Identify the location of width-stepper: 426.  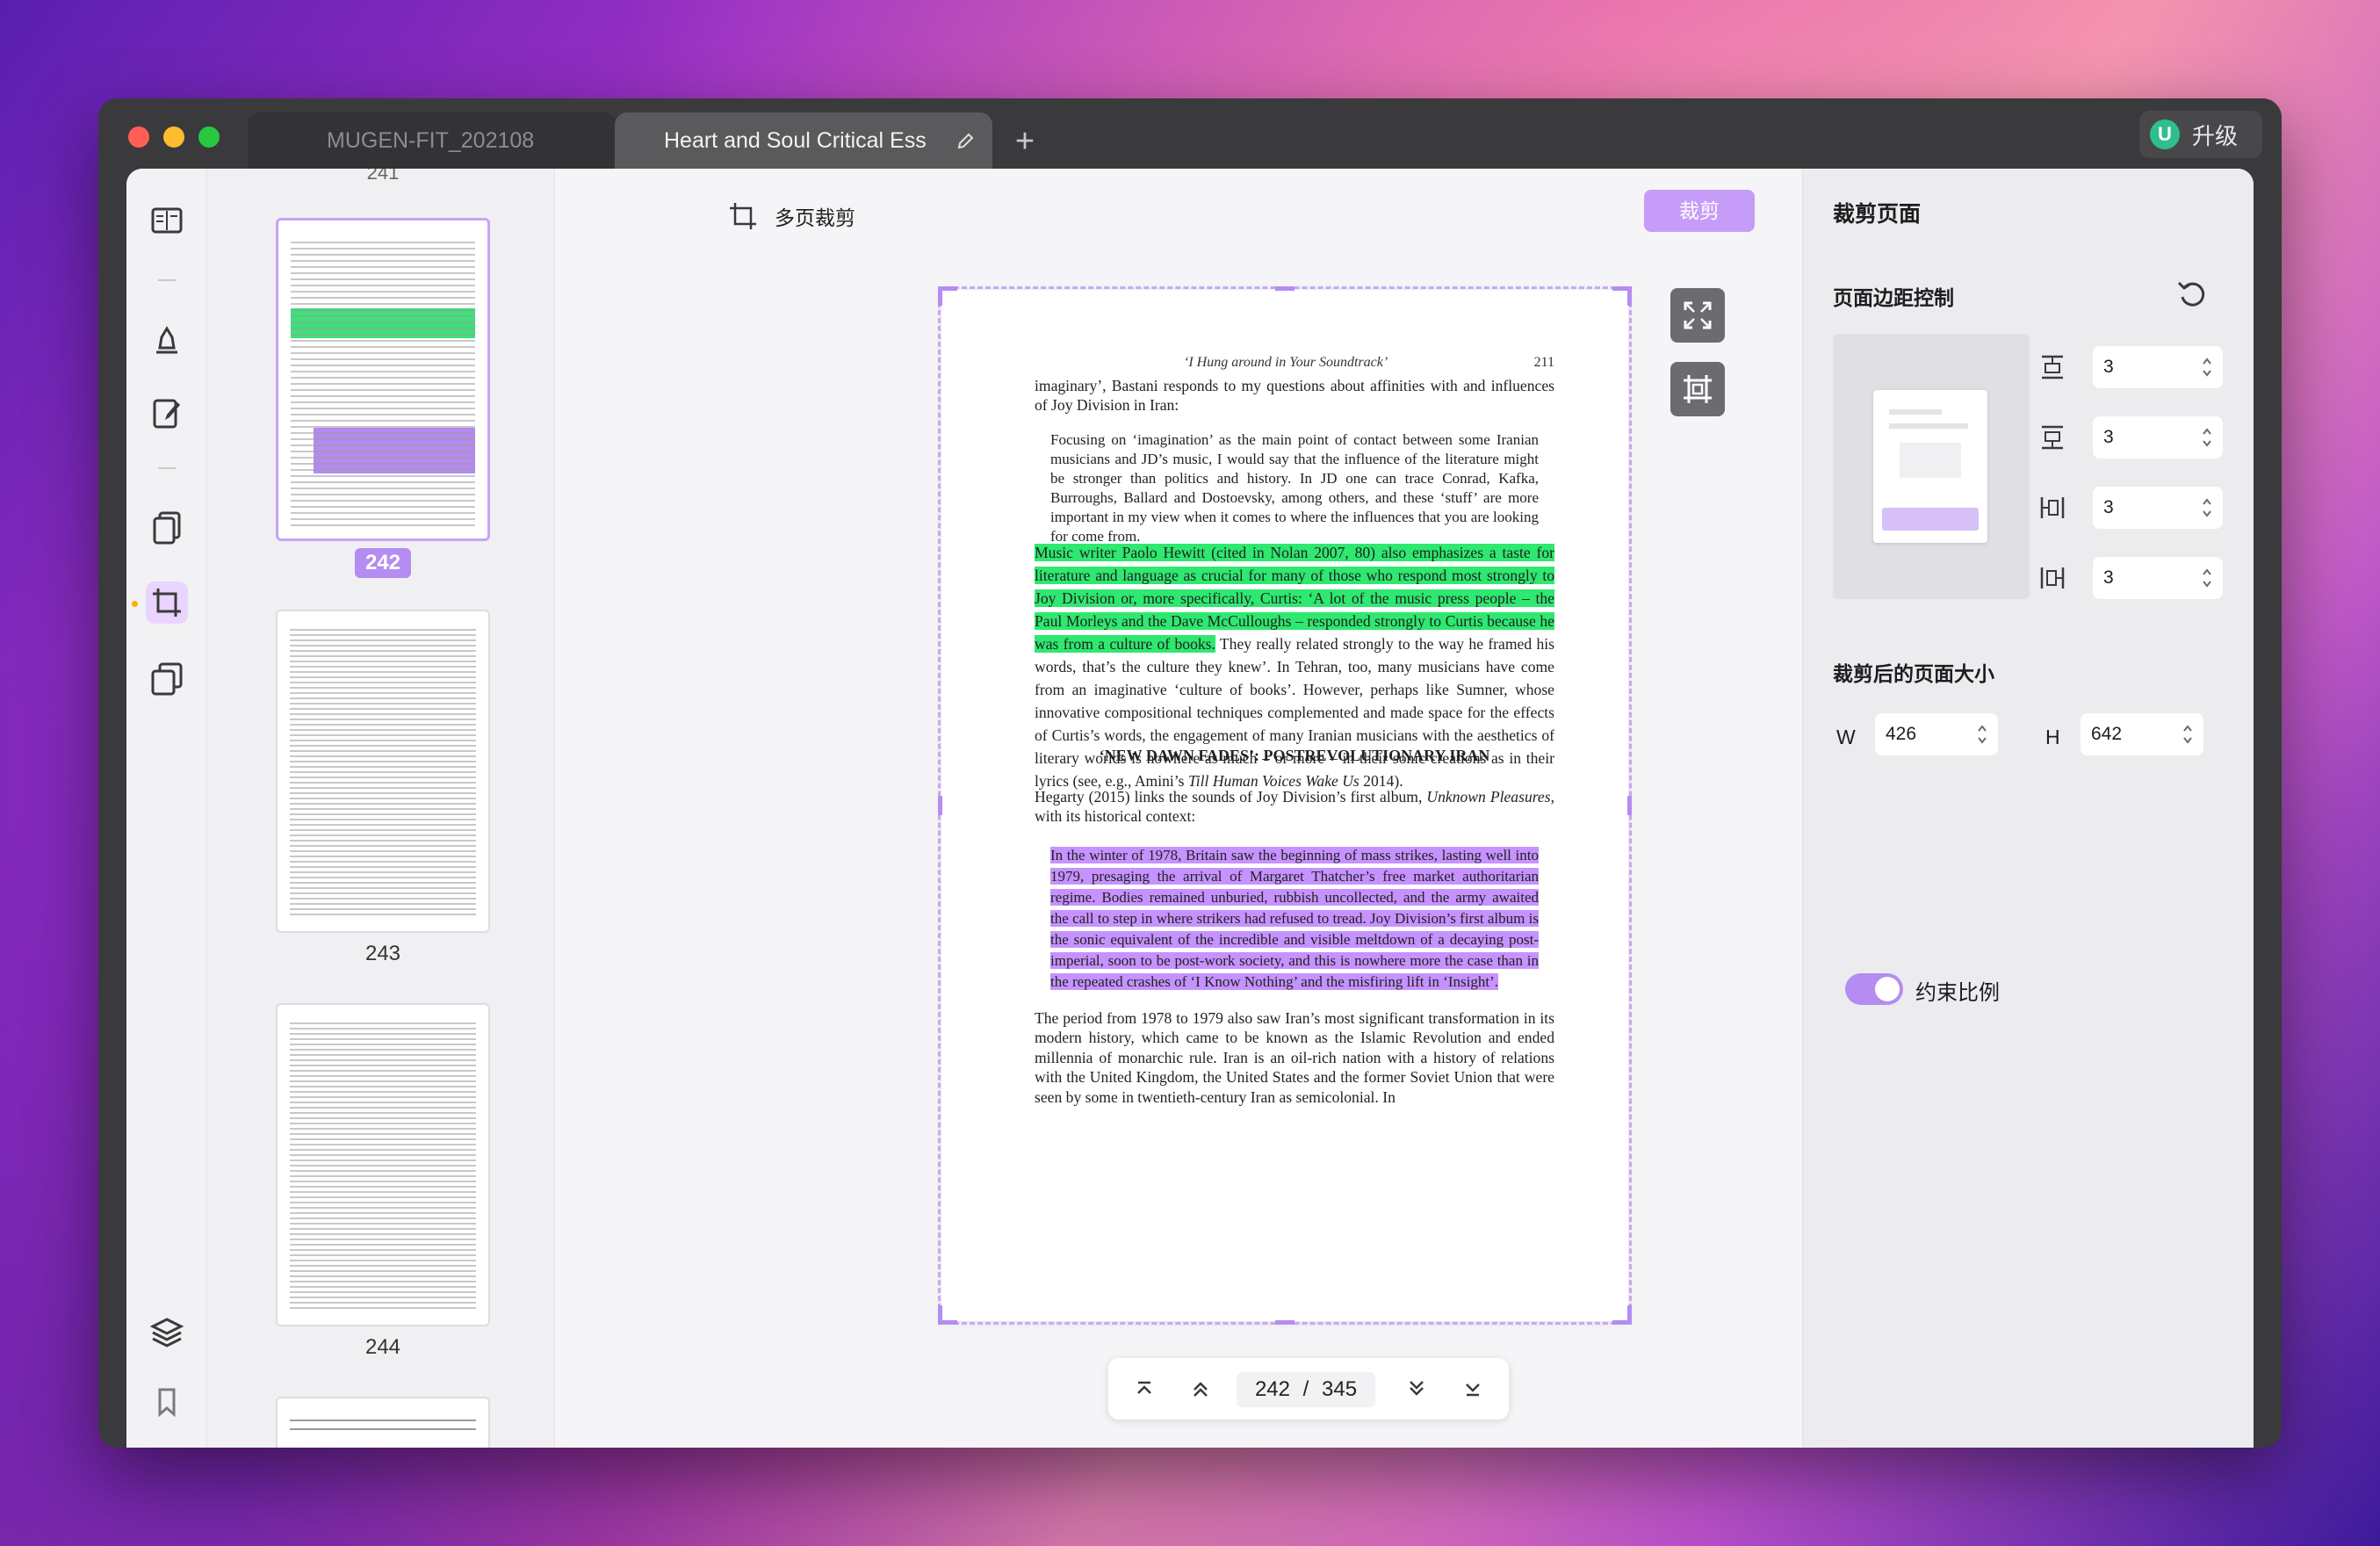
(1936, 734).